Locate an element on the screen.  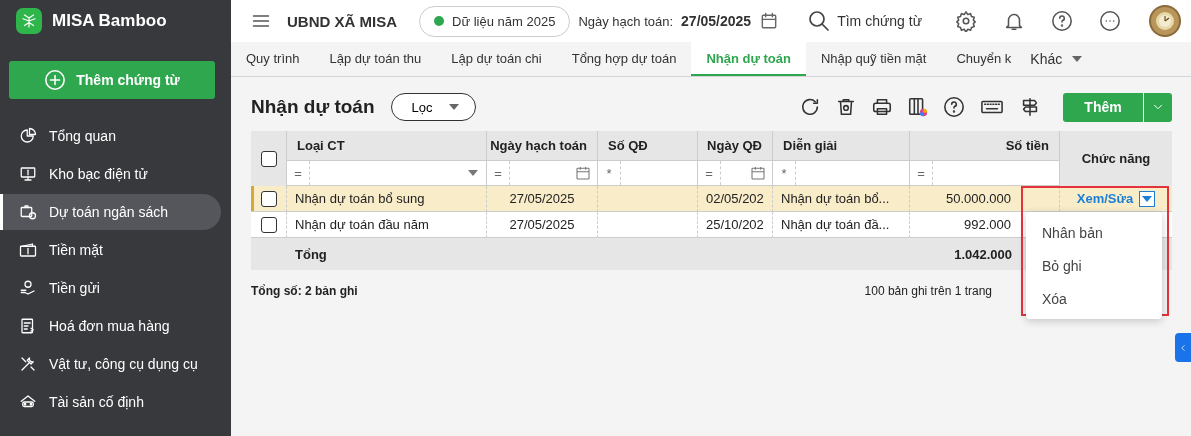
column-header: Số tiền is located at coordinates (985, 145).